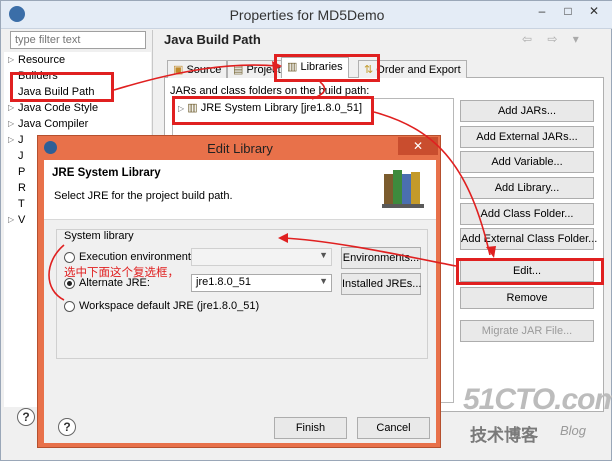 The height and width of the screenshot is (461, 612). Describe the element at coordinates (318, 90) in the screenshot. I see `arrow-to-jre` at that location.